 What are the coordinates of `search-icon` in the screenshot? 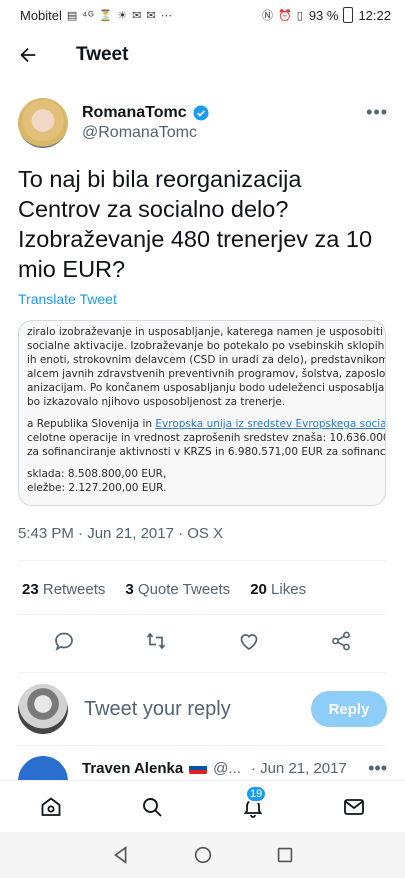 It's located at (152, 807).